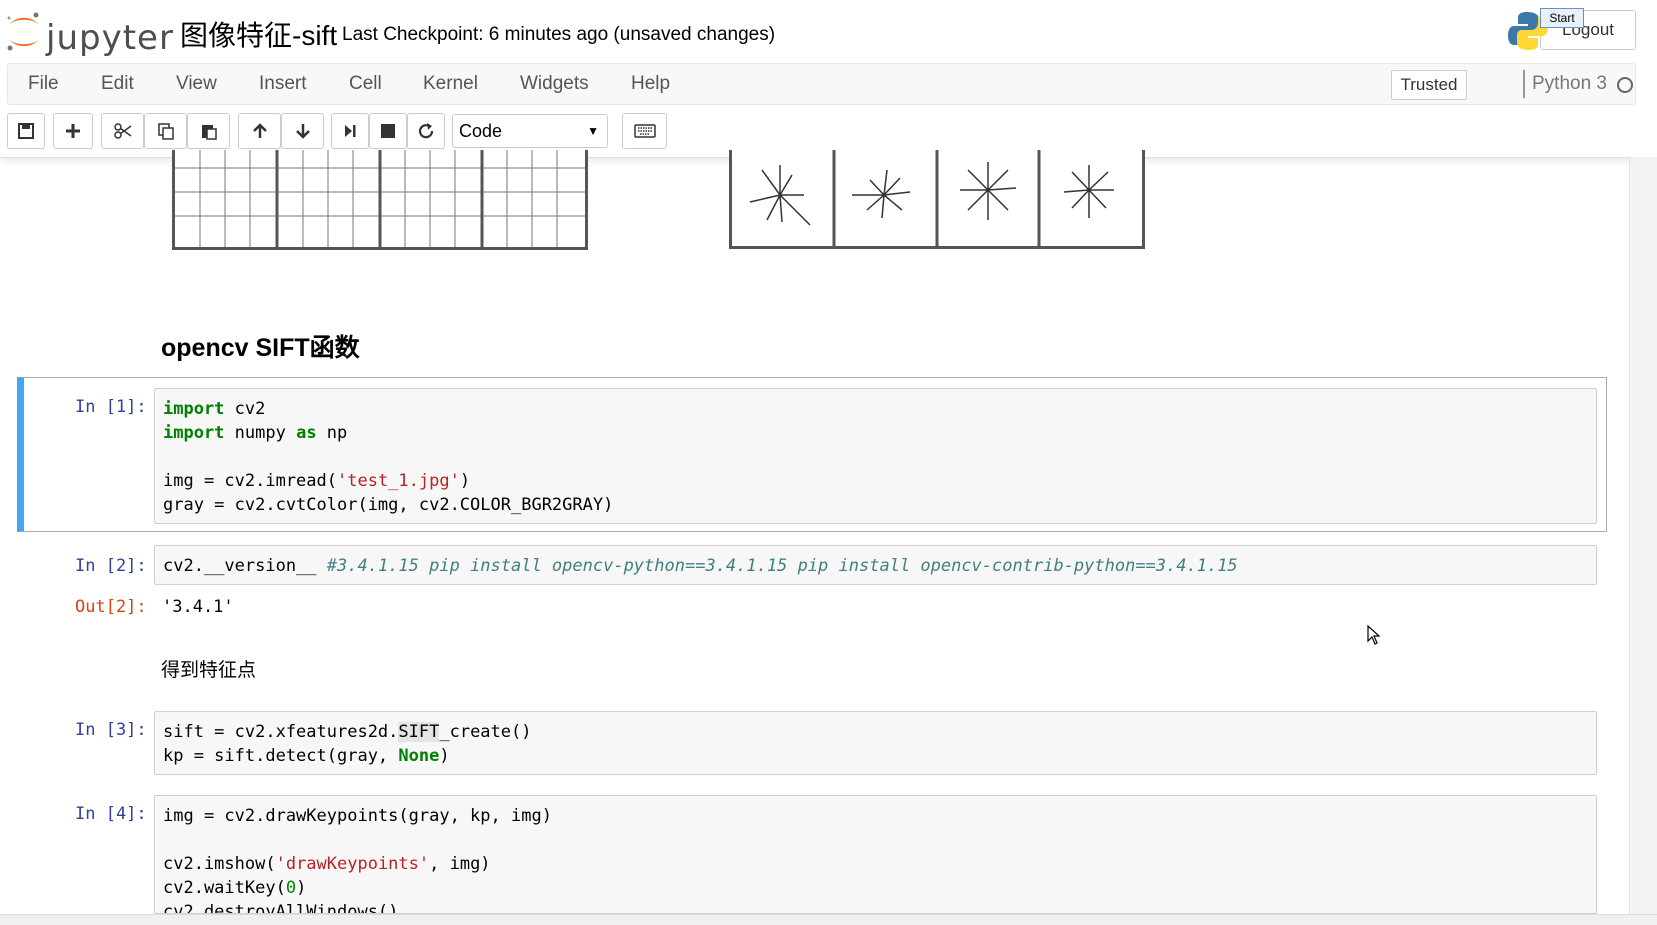 The image size is (1657, 925). I want to click on code-line: cv2.destroyAllWindows(), so click(281, 908).